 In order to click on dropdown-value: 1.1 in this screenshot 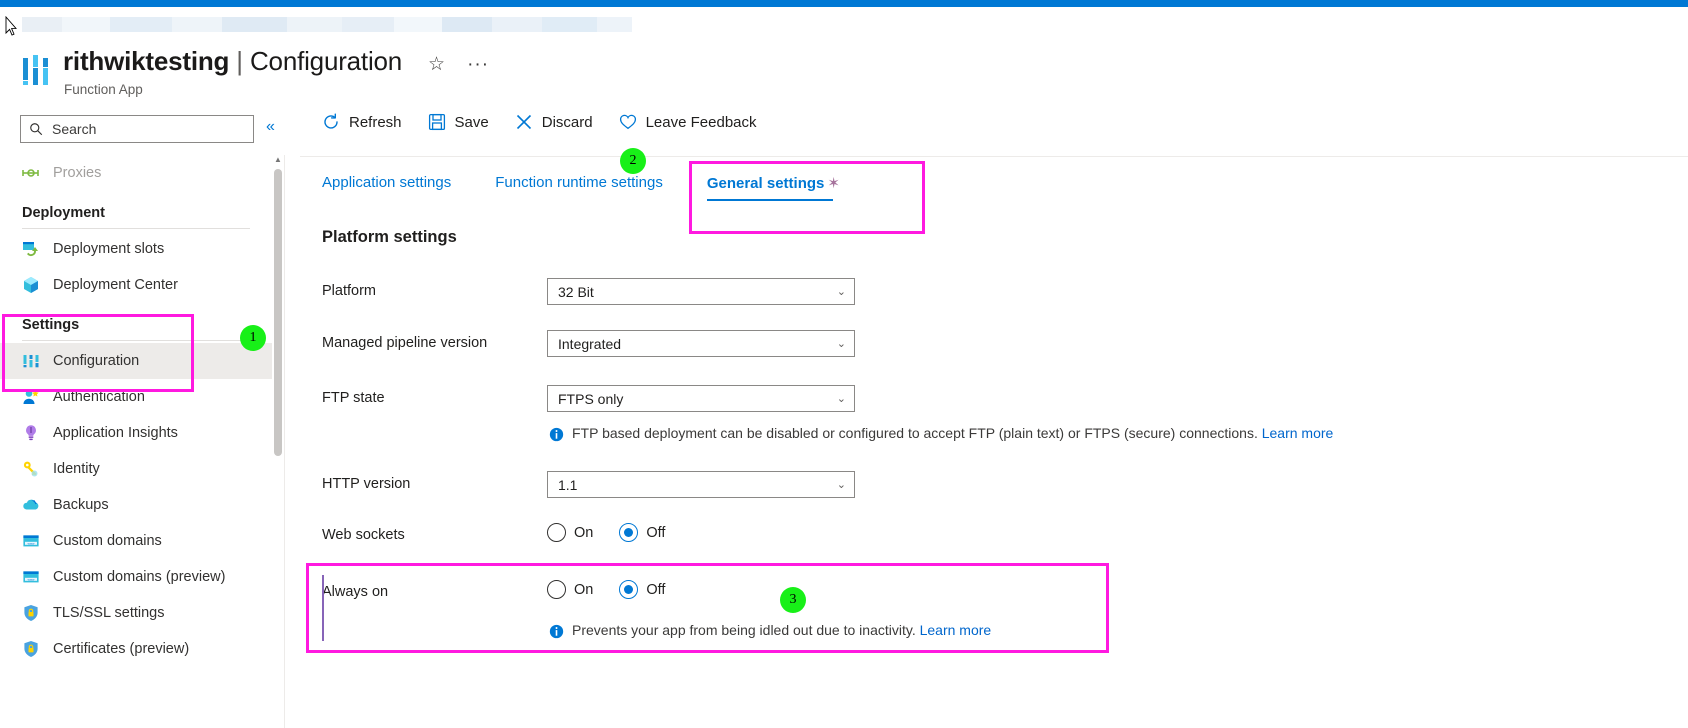, I will do `click(568, 484)`.